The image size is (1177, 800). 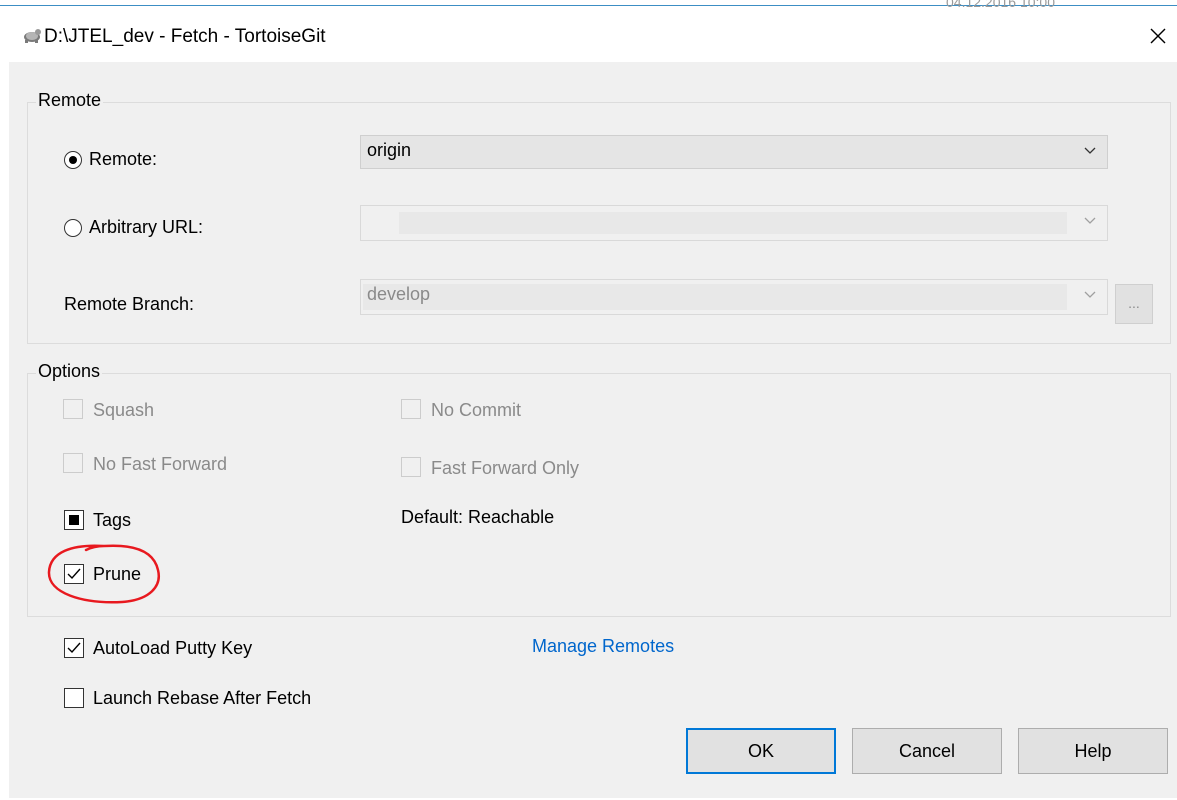 I want to click on tortoisegit-turtle-icon, so click(x=32, y=36).